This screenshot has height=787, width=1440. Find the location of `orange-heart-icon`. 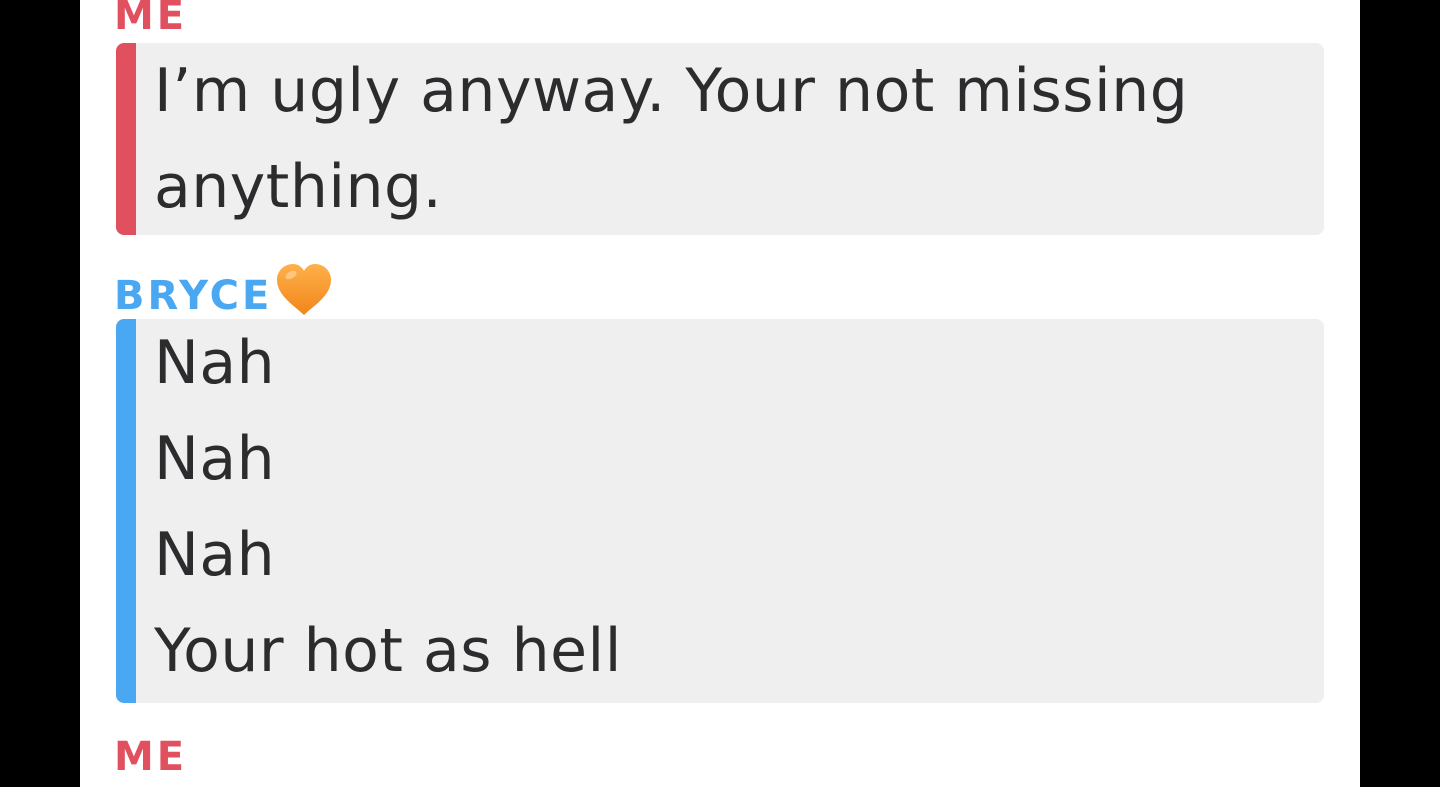

orange-heart-icon is located at coordinates (304, 289).